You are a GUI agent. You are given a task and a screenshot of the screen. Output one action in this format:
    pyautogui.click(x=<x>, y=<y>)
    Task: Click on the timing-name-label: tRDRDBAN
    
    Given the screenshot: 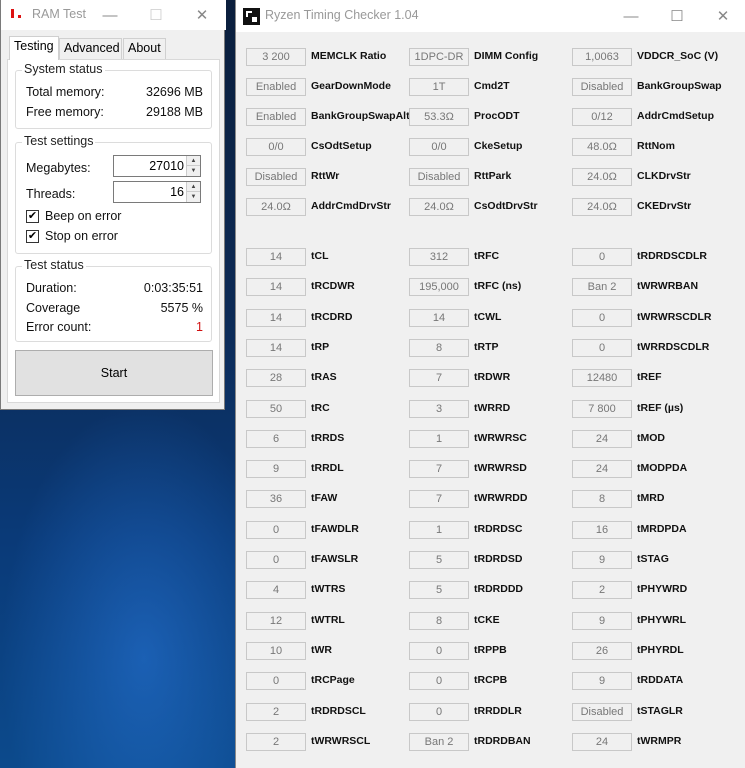 What is the action you would take?
    pyautogui.click(x=502, y=740)
    